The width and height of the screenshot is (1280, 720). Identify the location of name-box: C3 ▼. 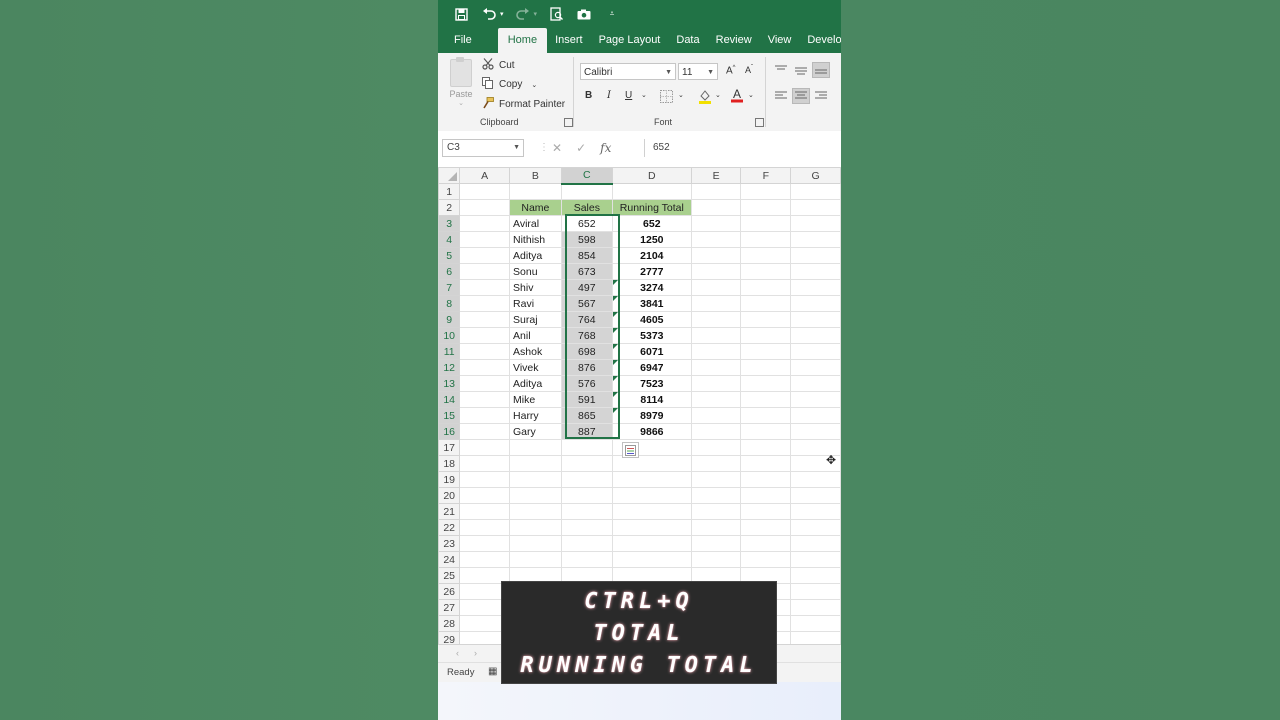
(483, 148).